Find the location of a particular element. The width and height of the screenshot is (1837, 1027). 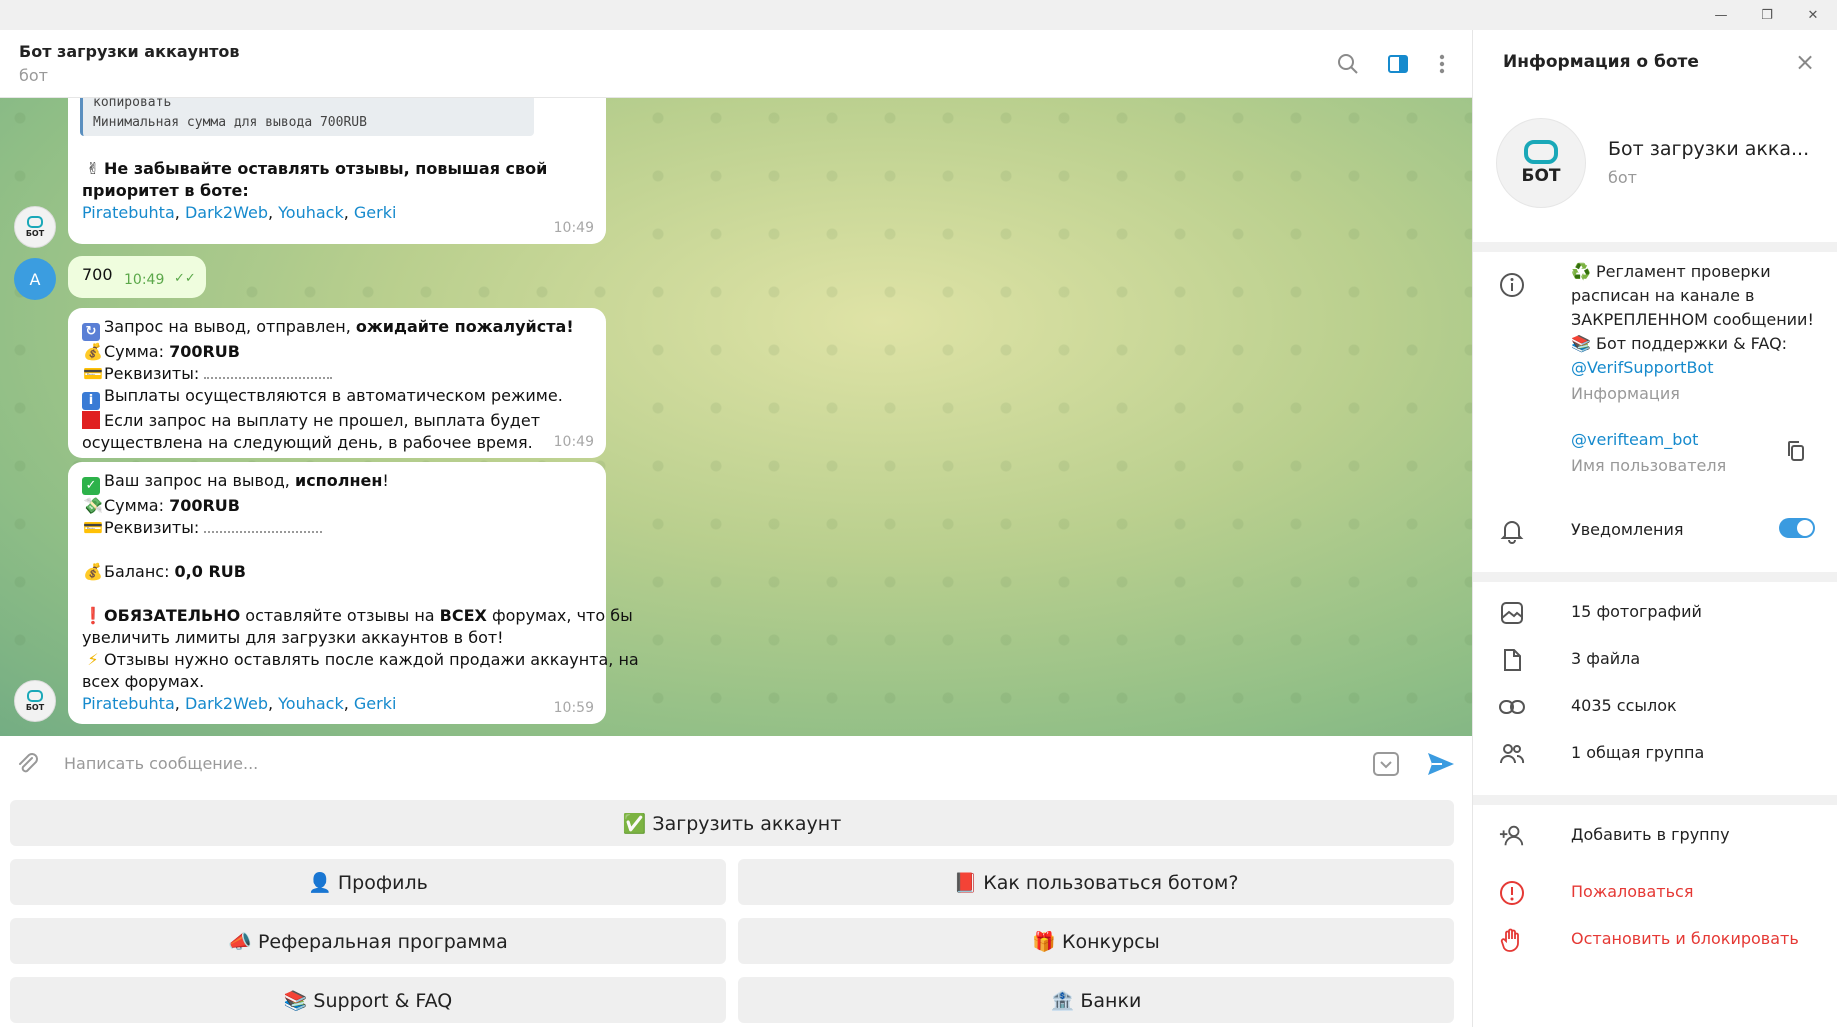

restore-button: ❐ is located at coordinates (1767, 15).